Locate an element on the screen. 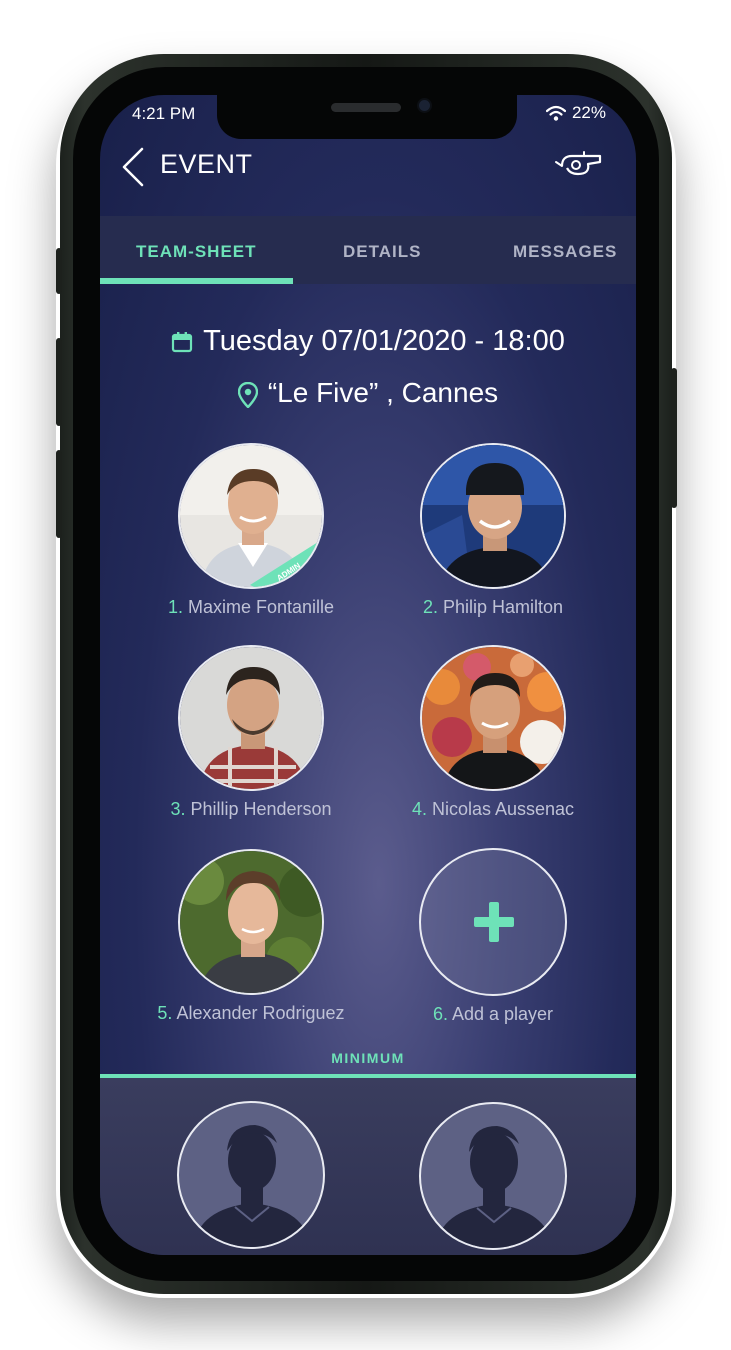  player-number: 5. is located at coordinates (167, 1013).